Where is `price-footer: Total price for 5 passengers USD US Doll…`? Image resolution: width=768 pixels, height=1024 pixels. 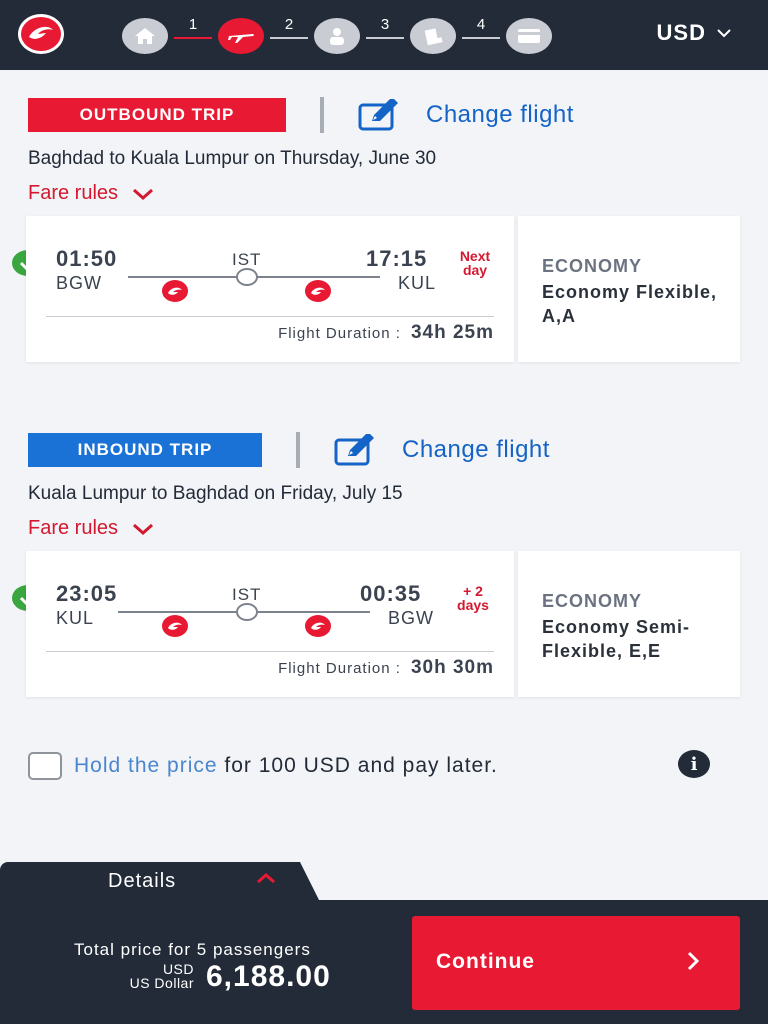 price-footer: Total price for 5 passengers USD US Doll… is located at coordinates (384, 962).